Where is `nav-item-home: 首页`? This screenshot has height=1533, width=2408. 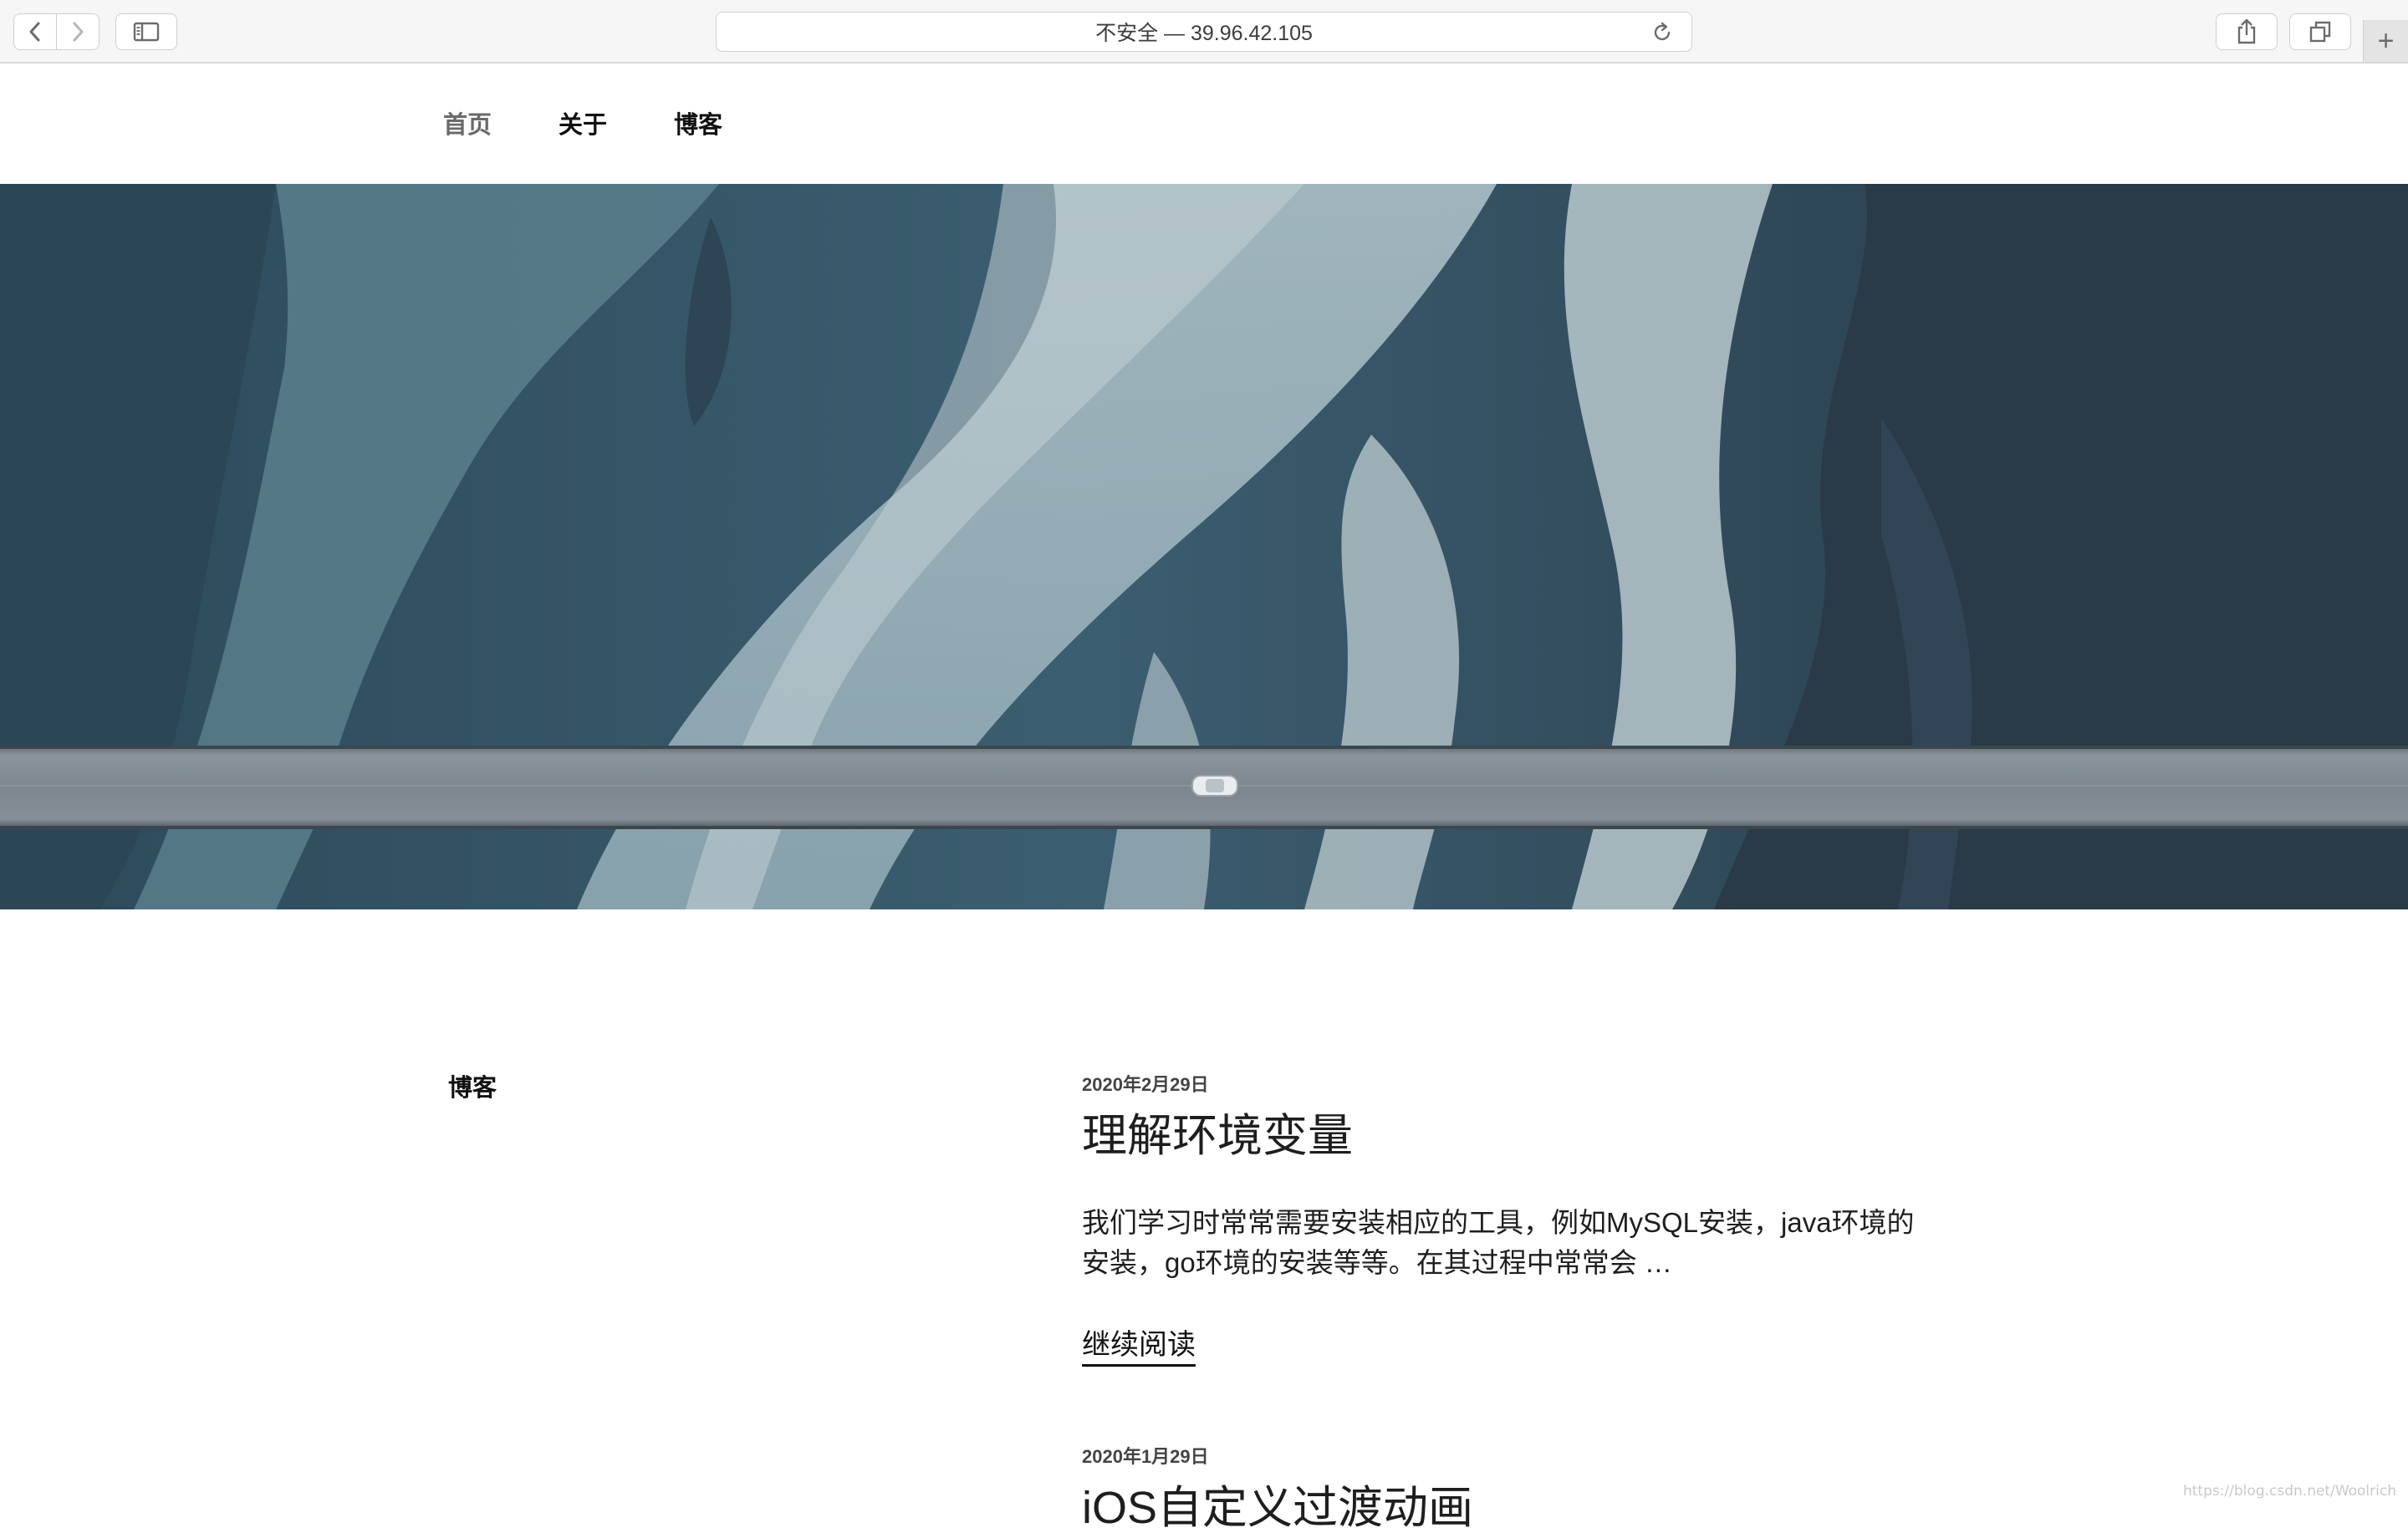 nav-item-home: 首页 is located at coordinates (468, 122).